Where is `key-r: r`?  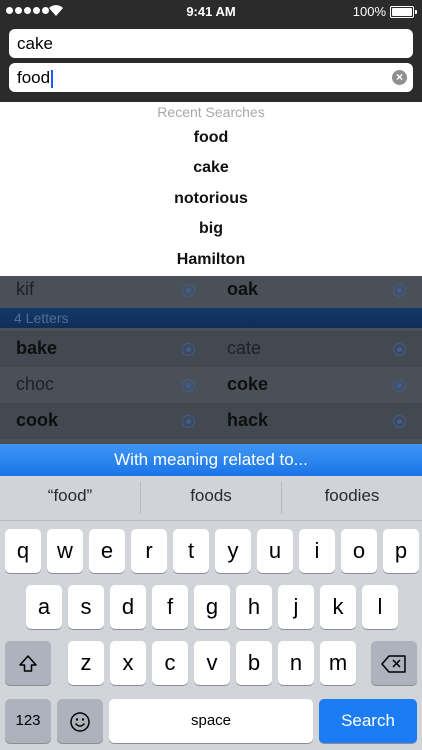 key-r: r is located at coordinates (149, 551).